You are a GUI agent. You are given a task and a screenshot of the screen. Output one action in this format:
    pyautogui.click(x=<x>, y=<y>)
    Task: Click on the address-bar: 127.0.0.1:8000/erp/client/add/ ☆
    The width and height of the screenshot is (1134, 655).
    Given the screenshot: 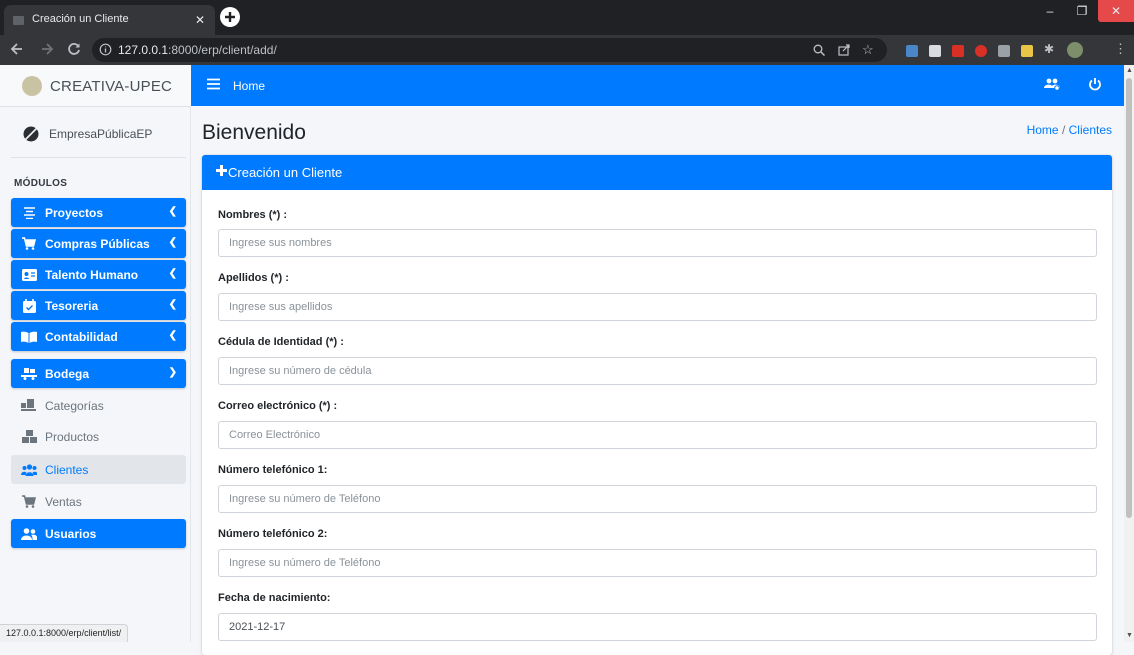 What is the action you would take?
    pyautogui.click(x=489, y=50)
    